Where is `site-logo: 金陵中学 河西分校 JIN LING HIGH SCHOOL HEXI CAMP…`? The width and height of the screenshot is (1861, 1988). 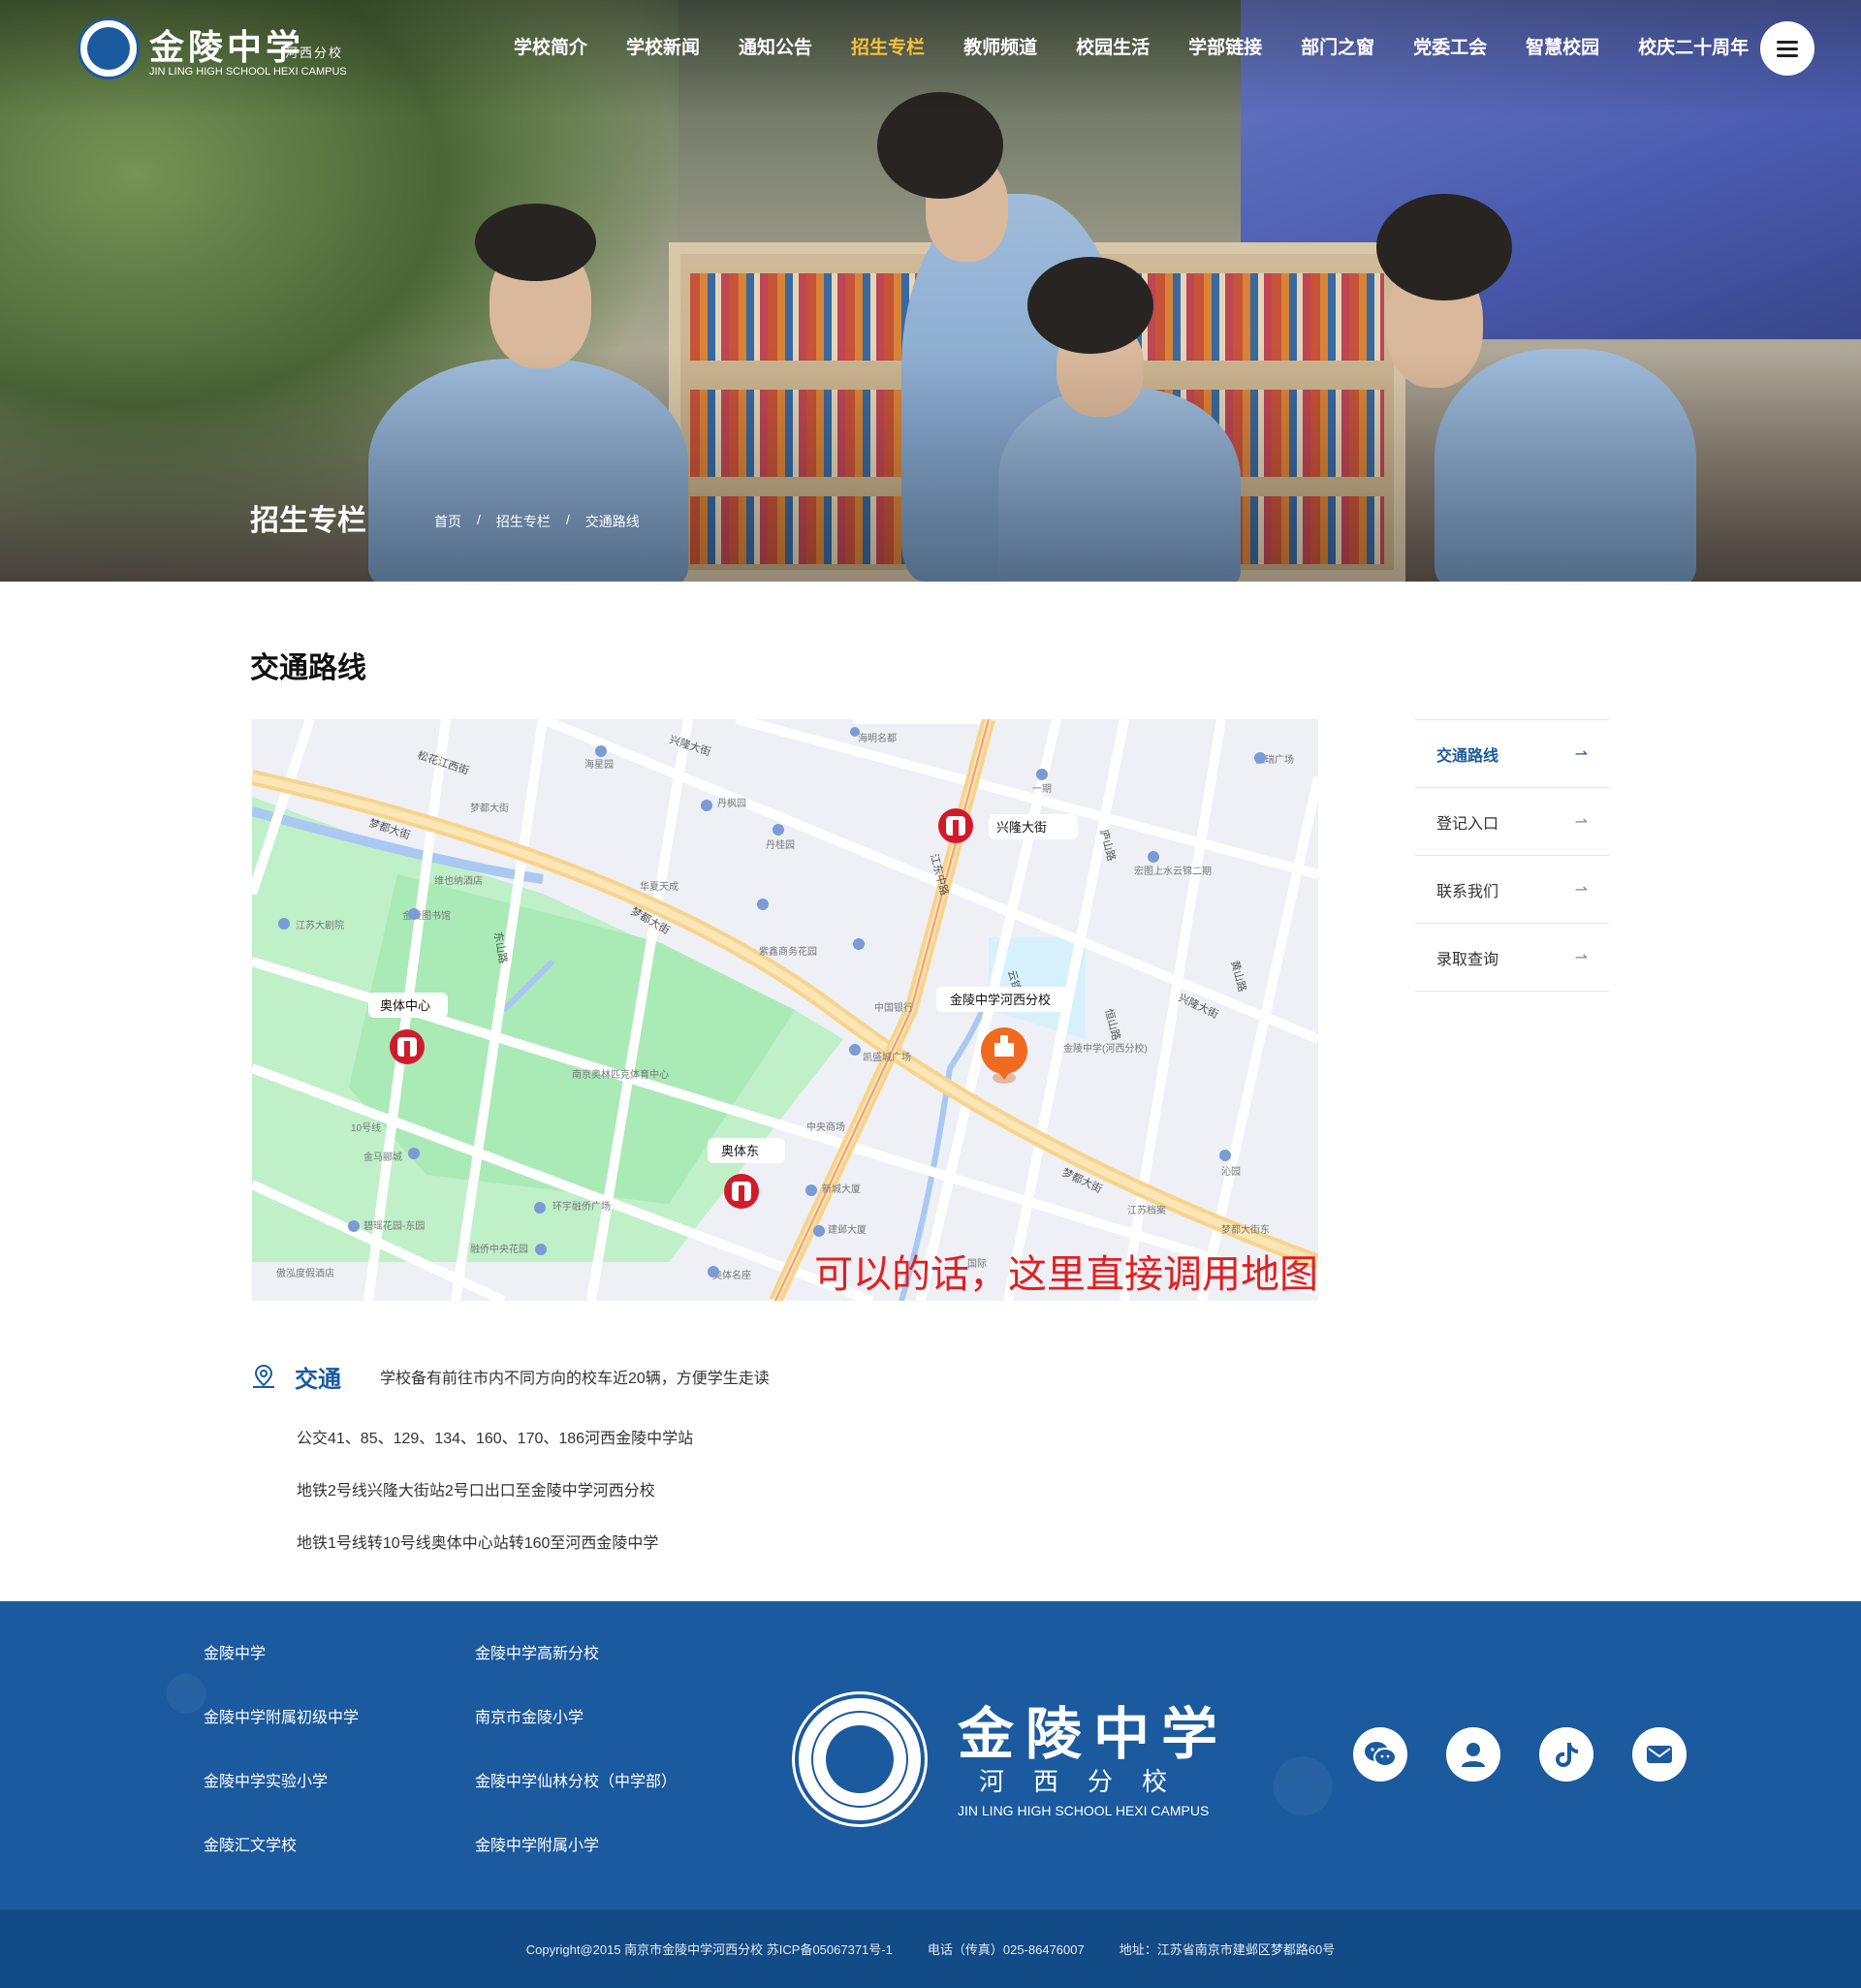 site-logo: 金陵中学 河西分校 JIN LING HIGH SCHOOL HEXI CAMP… is located at coordinates (219, 49).